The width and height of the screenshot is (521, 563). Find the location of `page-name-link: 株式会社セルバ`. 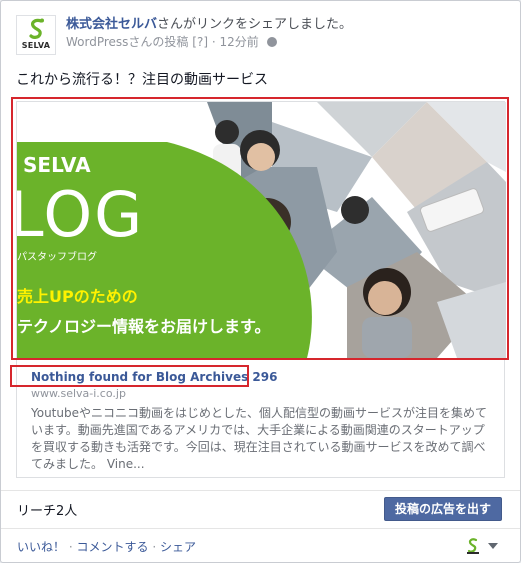

page-name-link: 株式会社セルバ is located at coordinates (111, 24).